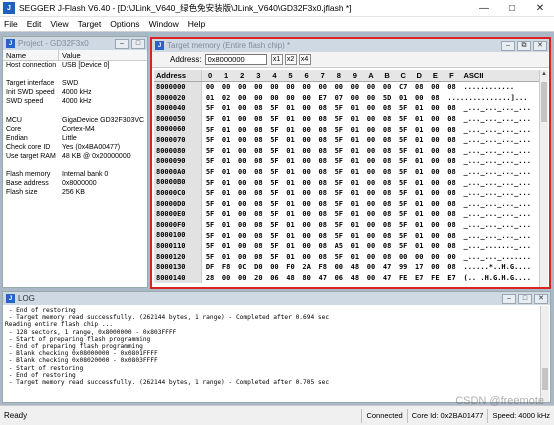 Image resolution: width=554 pixels, height=425 pixels. What do you see at coordinates (509, 298) in the screenshot?
I see `log-minimize-button: –` at bounding box center [509, 298].